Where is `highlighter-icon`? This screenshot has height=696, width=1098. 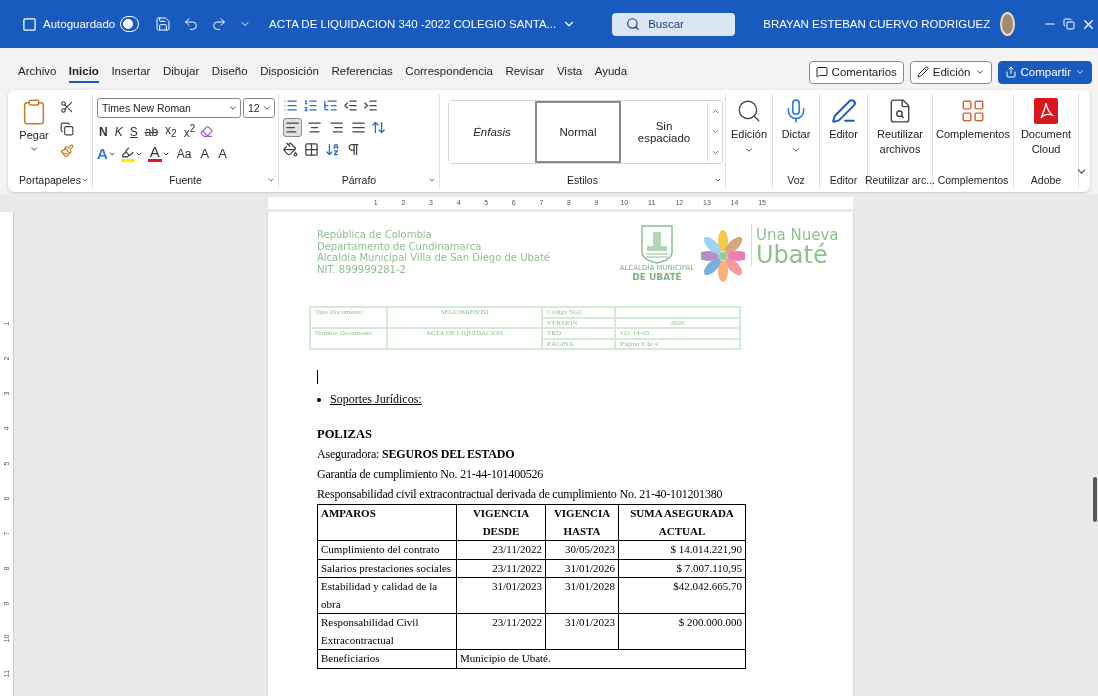 highlighter-icon is located at coordinates (128, 152).